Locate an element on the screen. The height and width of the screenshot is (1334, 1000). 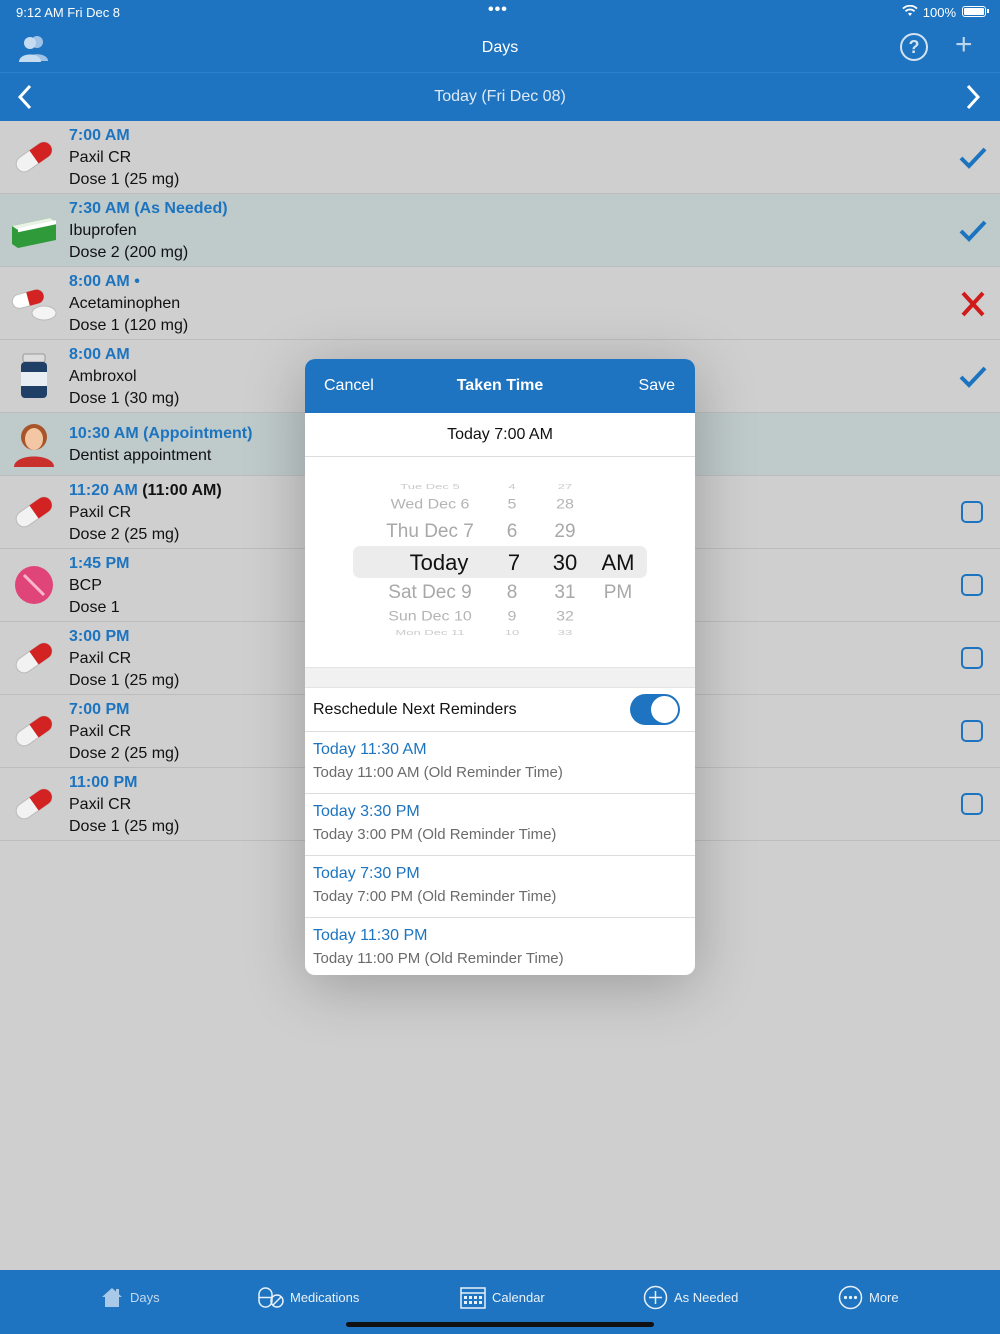
home-indicator is located at coordinates (500, 1324).